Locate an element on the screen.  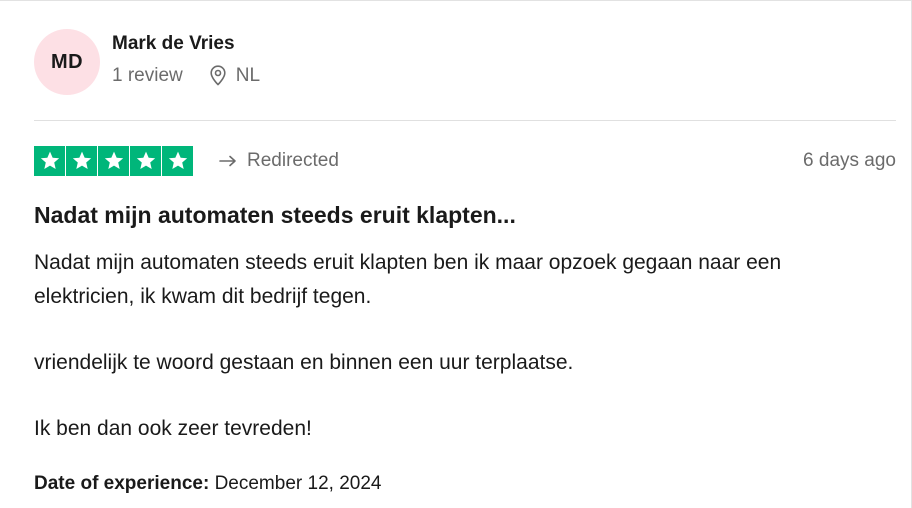
star-rating is located at coordinates (113, 161).